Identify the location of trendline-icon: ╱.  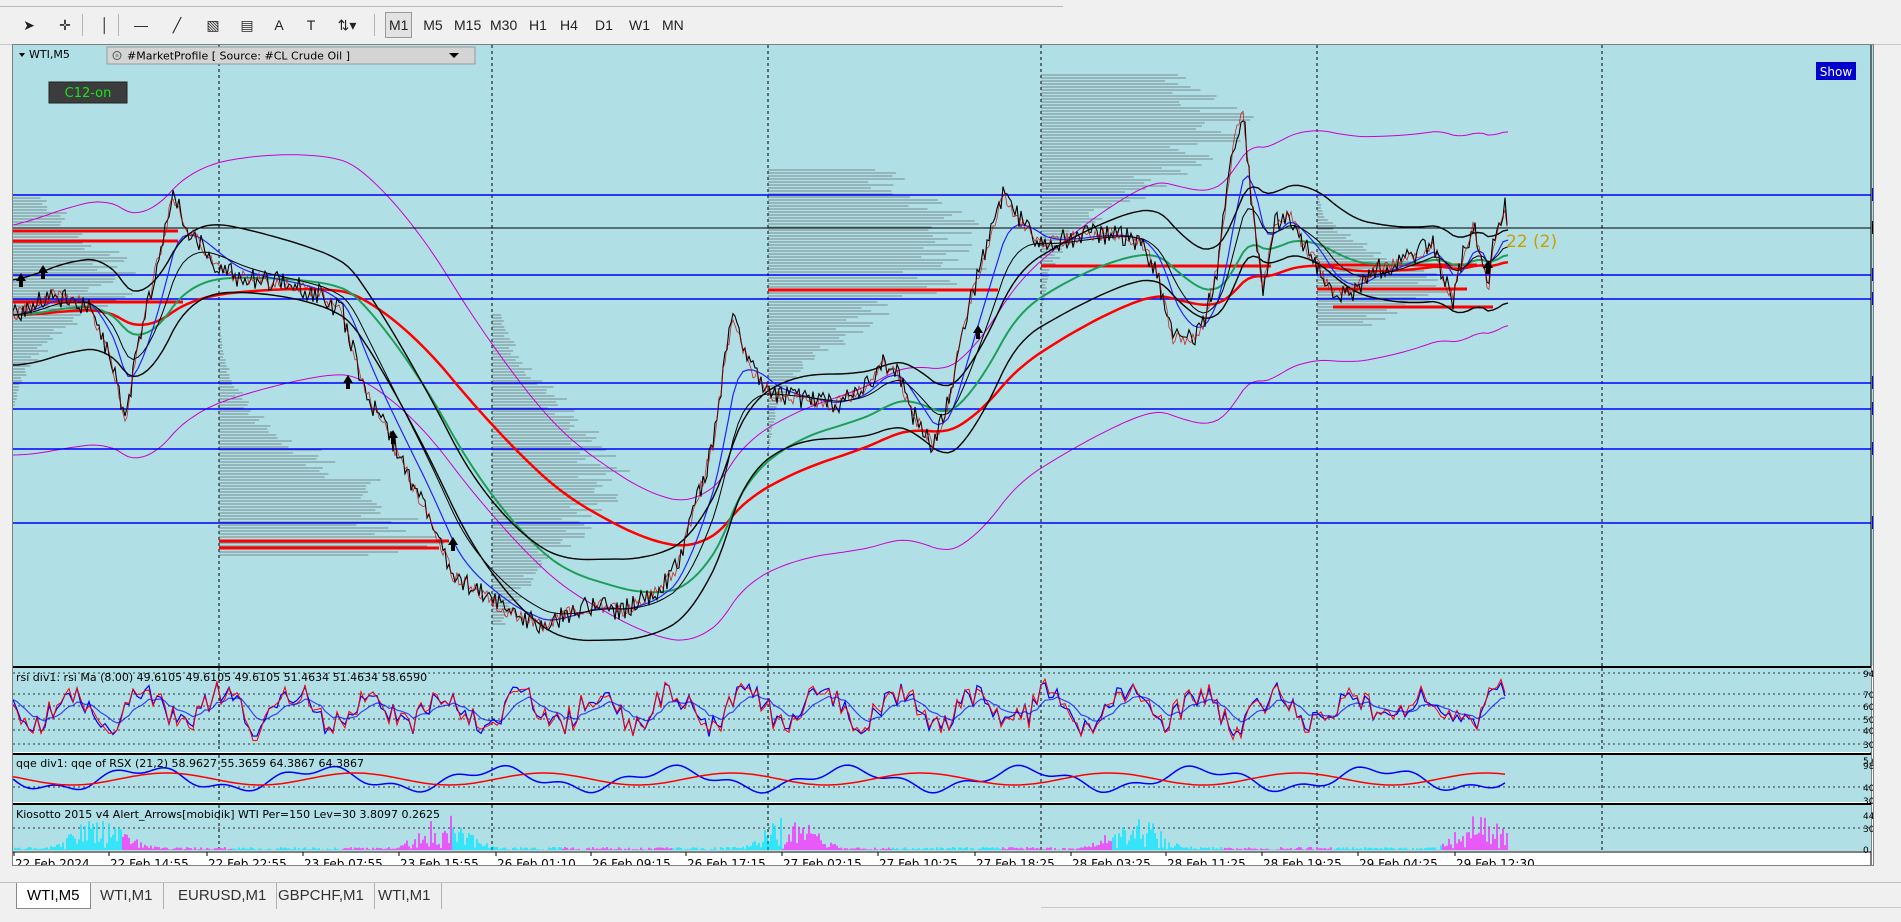
(177, 25).